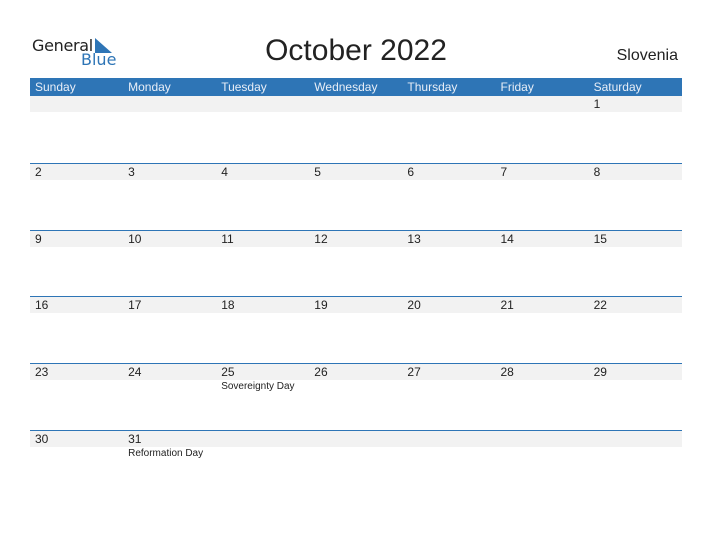 Image resolution: width=712 pixels, height=550 pixels. I want to click on day-cell: 2, so click(76, 194).